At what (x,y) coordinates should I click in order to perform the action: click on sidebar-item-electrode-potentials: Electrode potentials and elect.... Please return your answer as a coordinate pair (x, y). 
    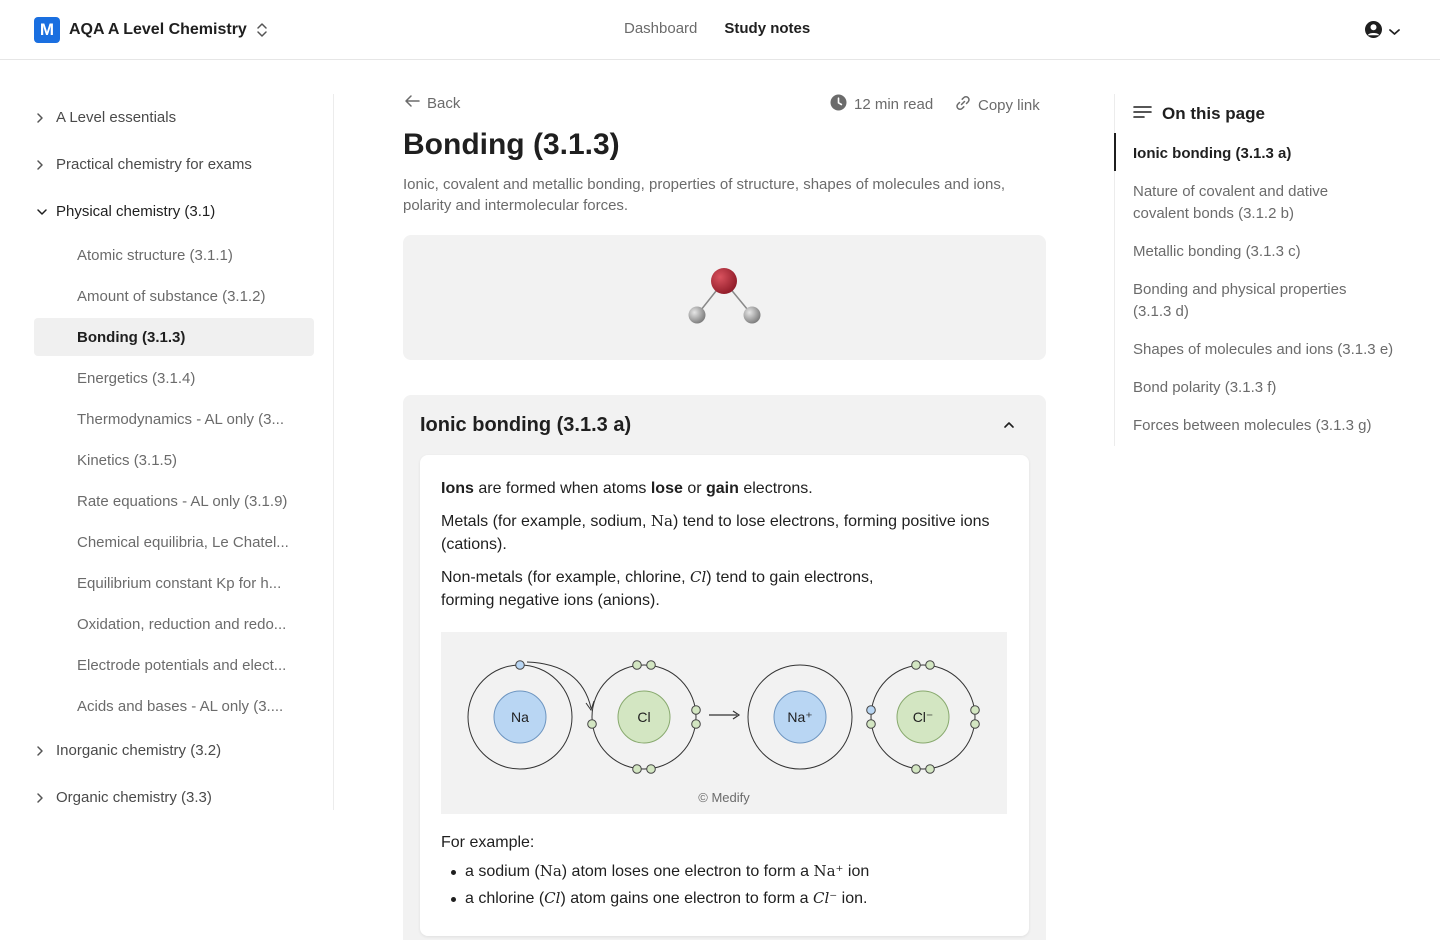
    Looking at the image, I should click on (174, 665).